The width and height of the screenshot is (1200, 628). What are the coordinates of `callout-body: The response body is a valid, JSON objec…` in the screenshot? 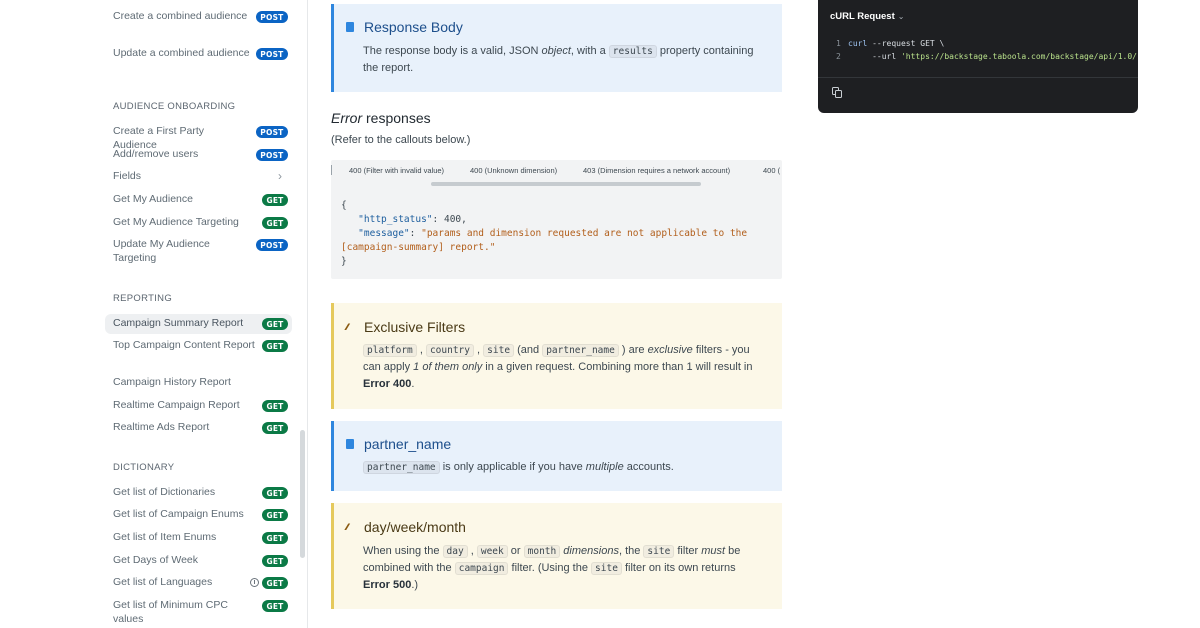 It's located at (558, 59).